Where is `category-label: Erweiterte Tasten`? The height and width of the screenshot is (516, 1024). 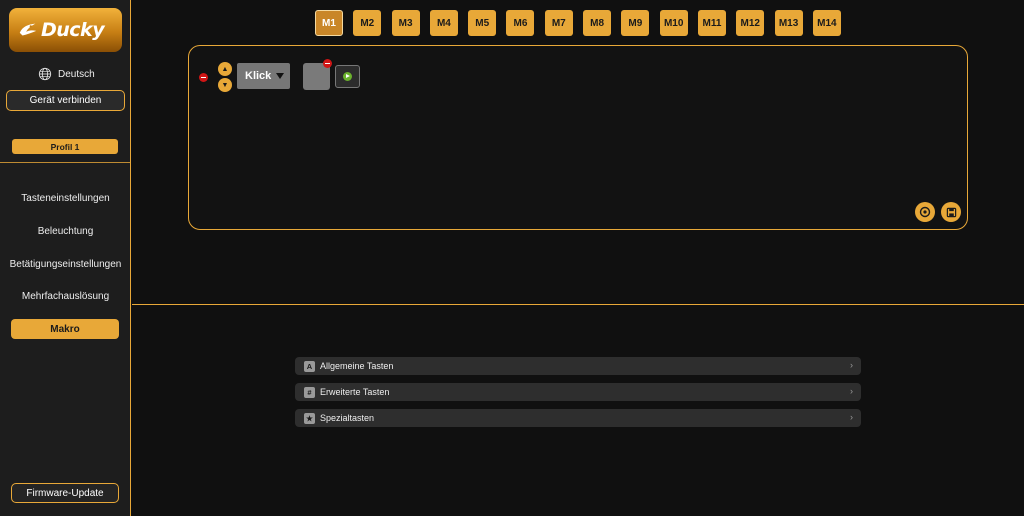
category-label: Erweiterte Tasten is located at coordinates (355, 392).